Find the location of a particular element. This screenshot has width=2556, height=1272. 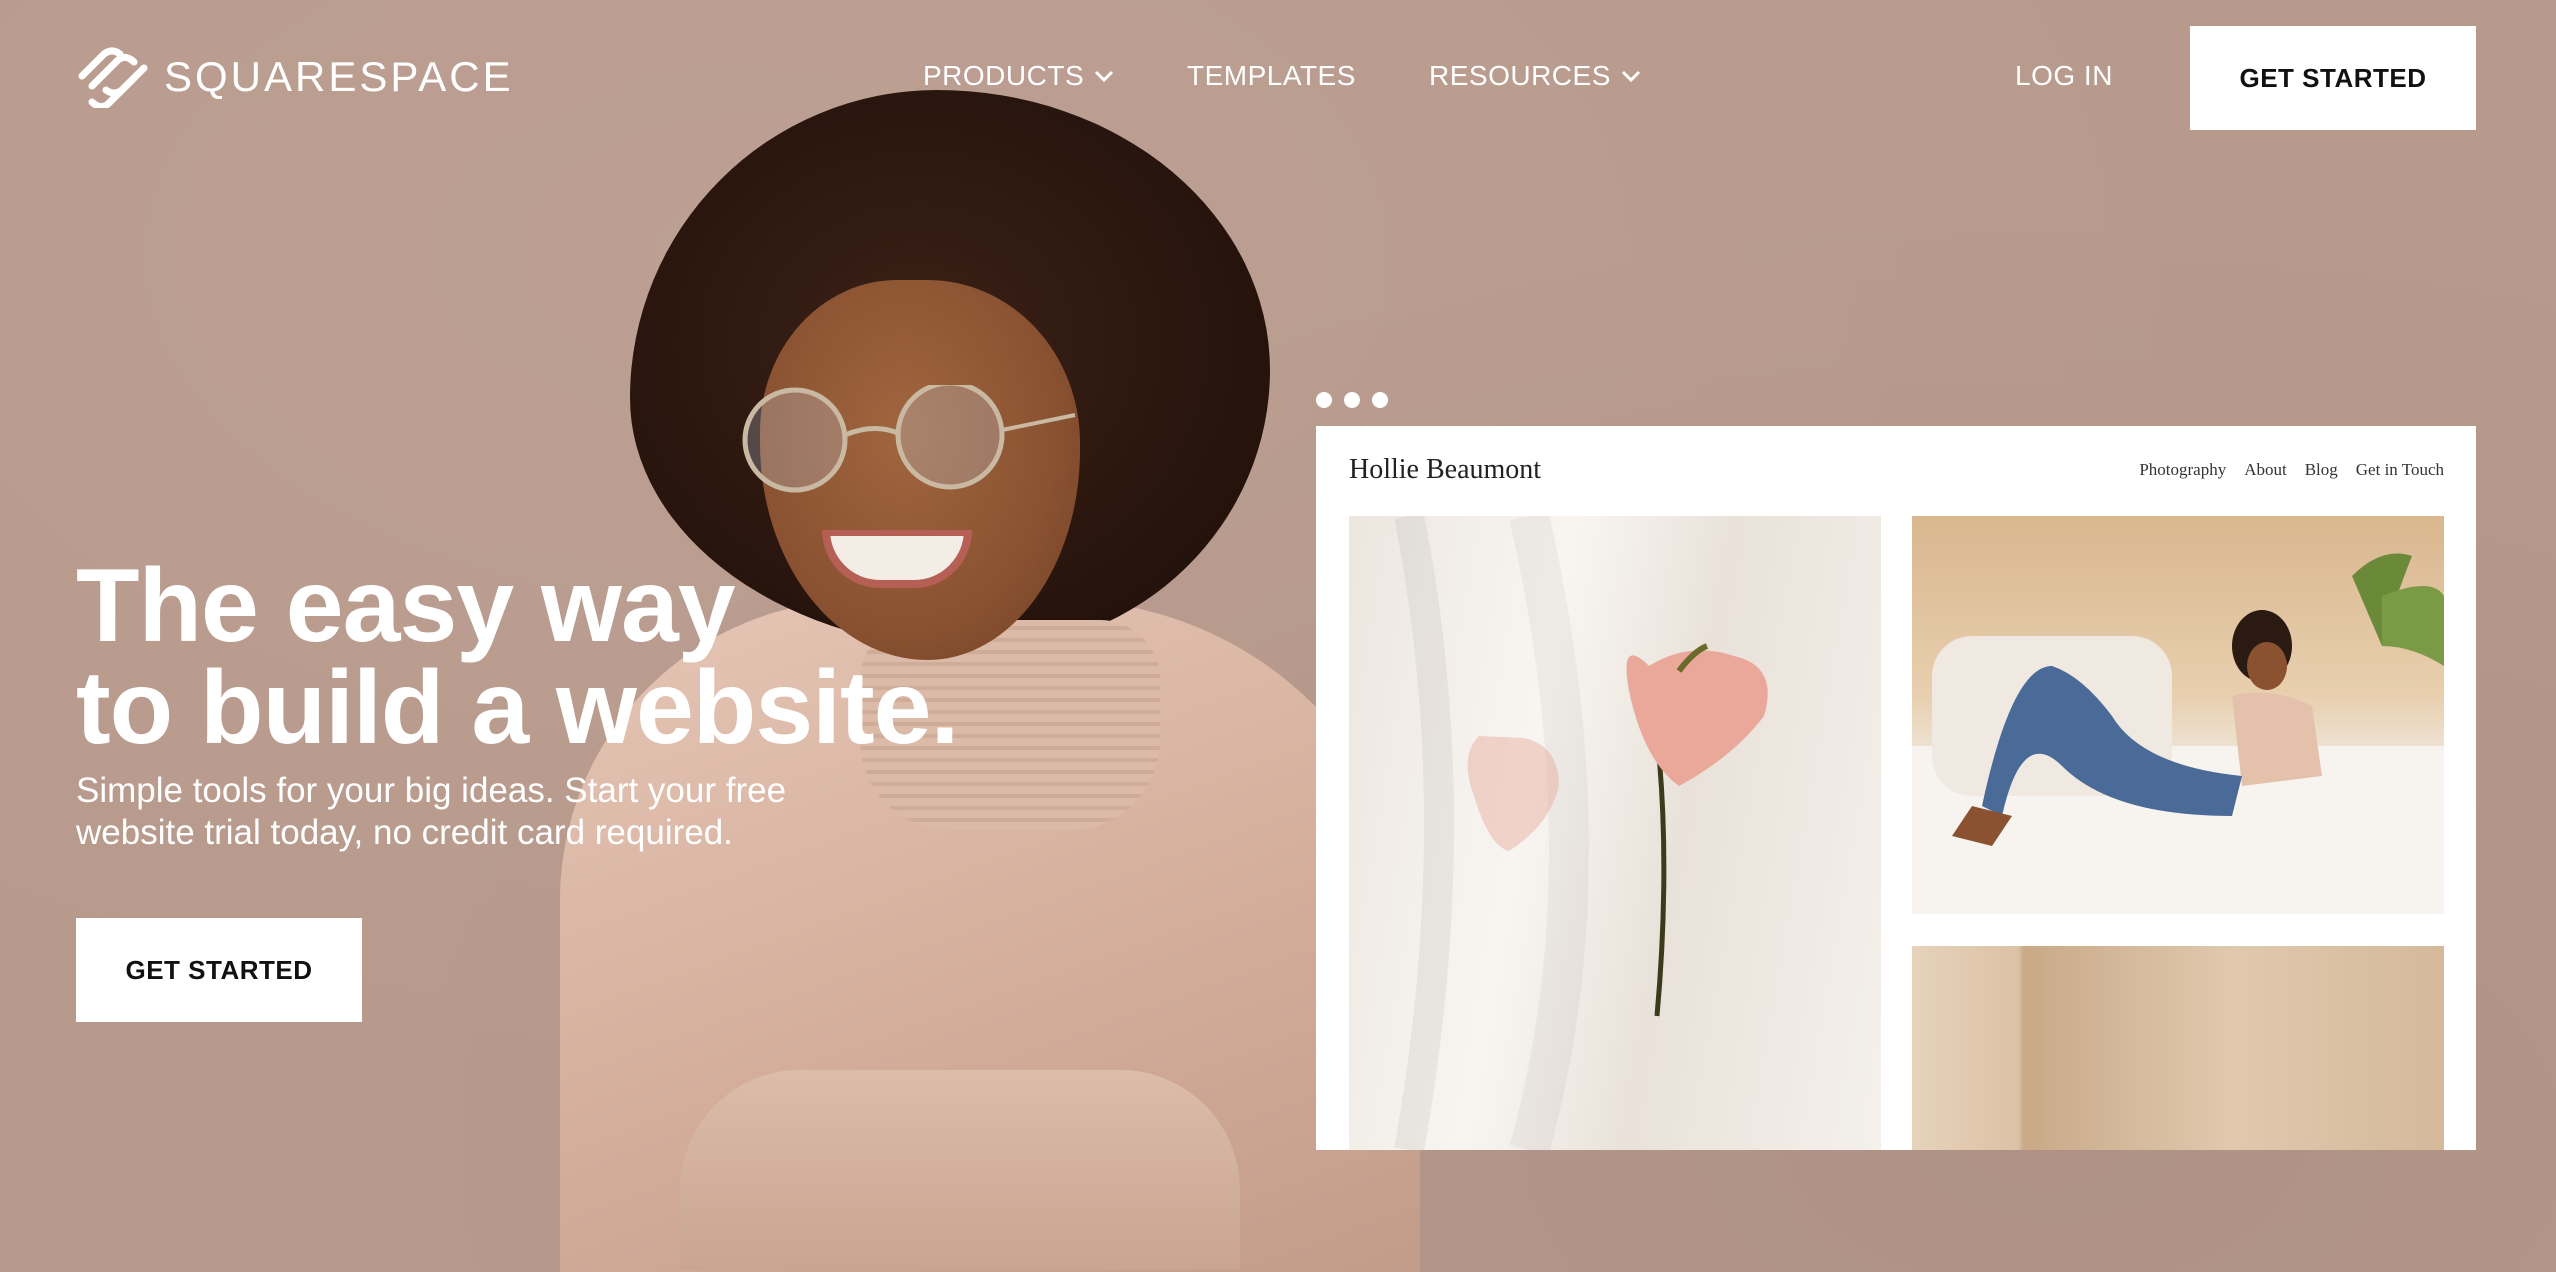

nav-products-label: PRODUCTS is located at coordinates (1004, 75).